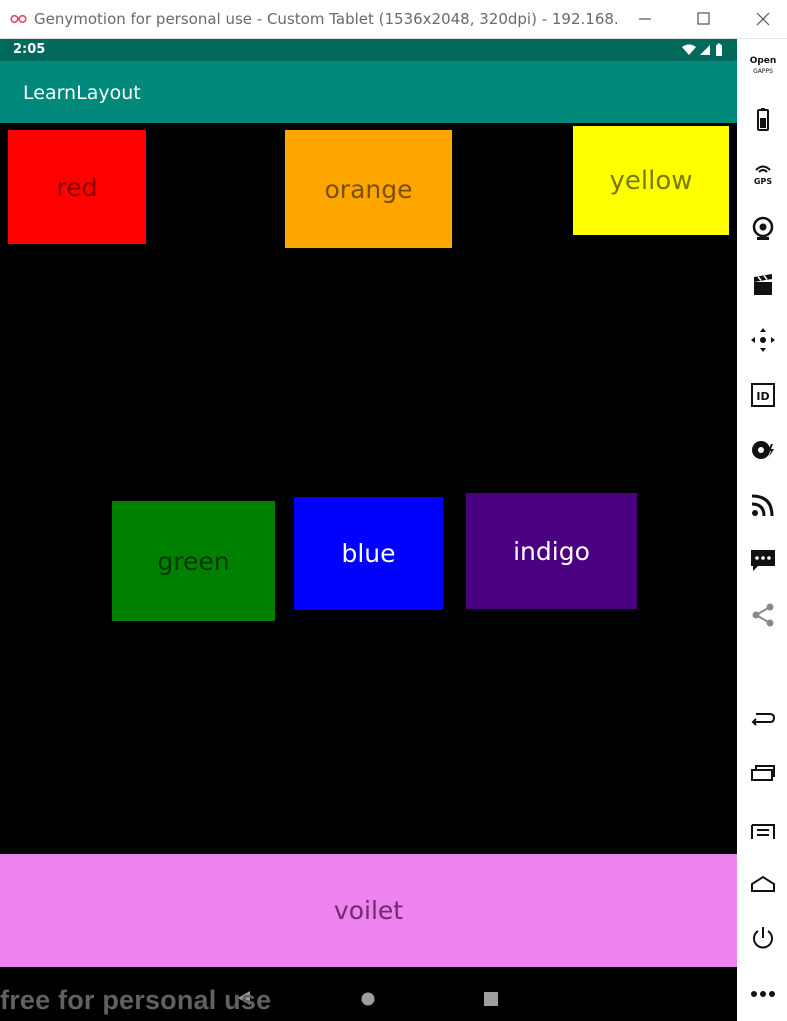 The image size is (787, 1021). I want to click on recent-apps-icon, so click(763, 772).